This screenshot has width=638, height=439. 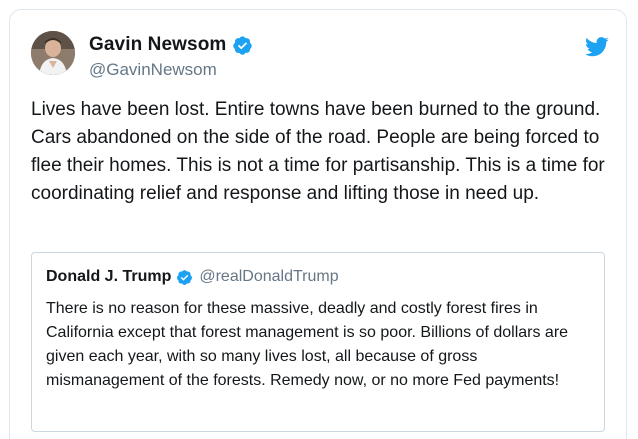 I want to click on author-block: Gavin Newsom @GavinNewsom, so click(x=171, y=56).